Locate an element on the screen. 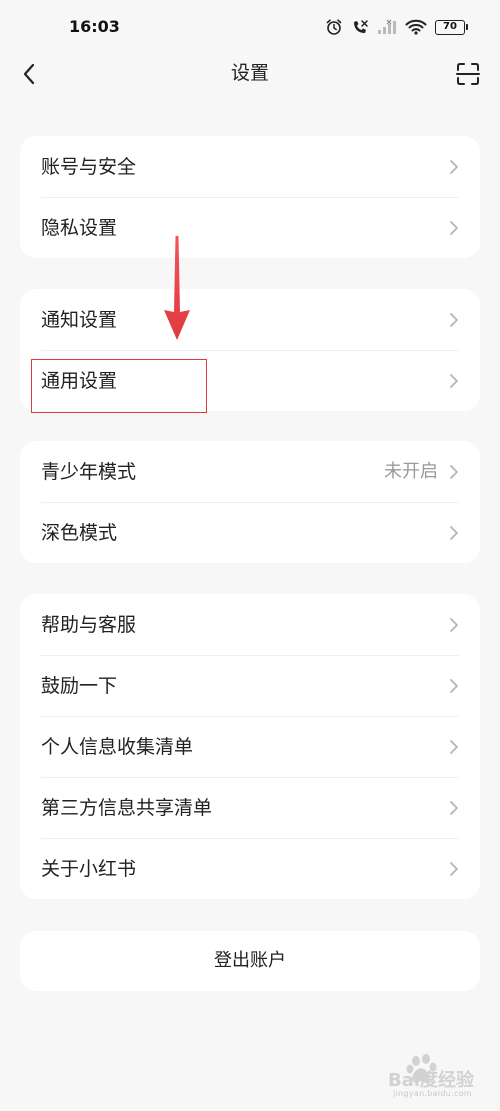 The width and height of the screenshot is (500, 1111). nav-bar: 设置 is located at coordinates (250, 75).